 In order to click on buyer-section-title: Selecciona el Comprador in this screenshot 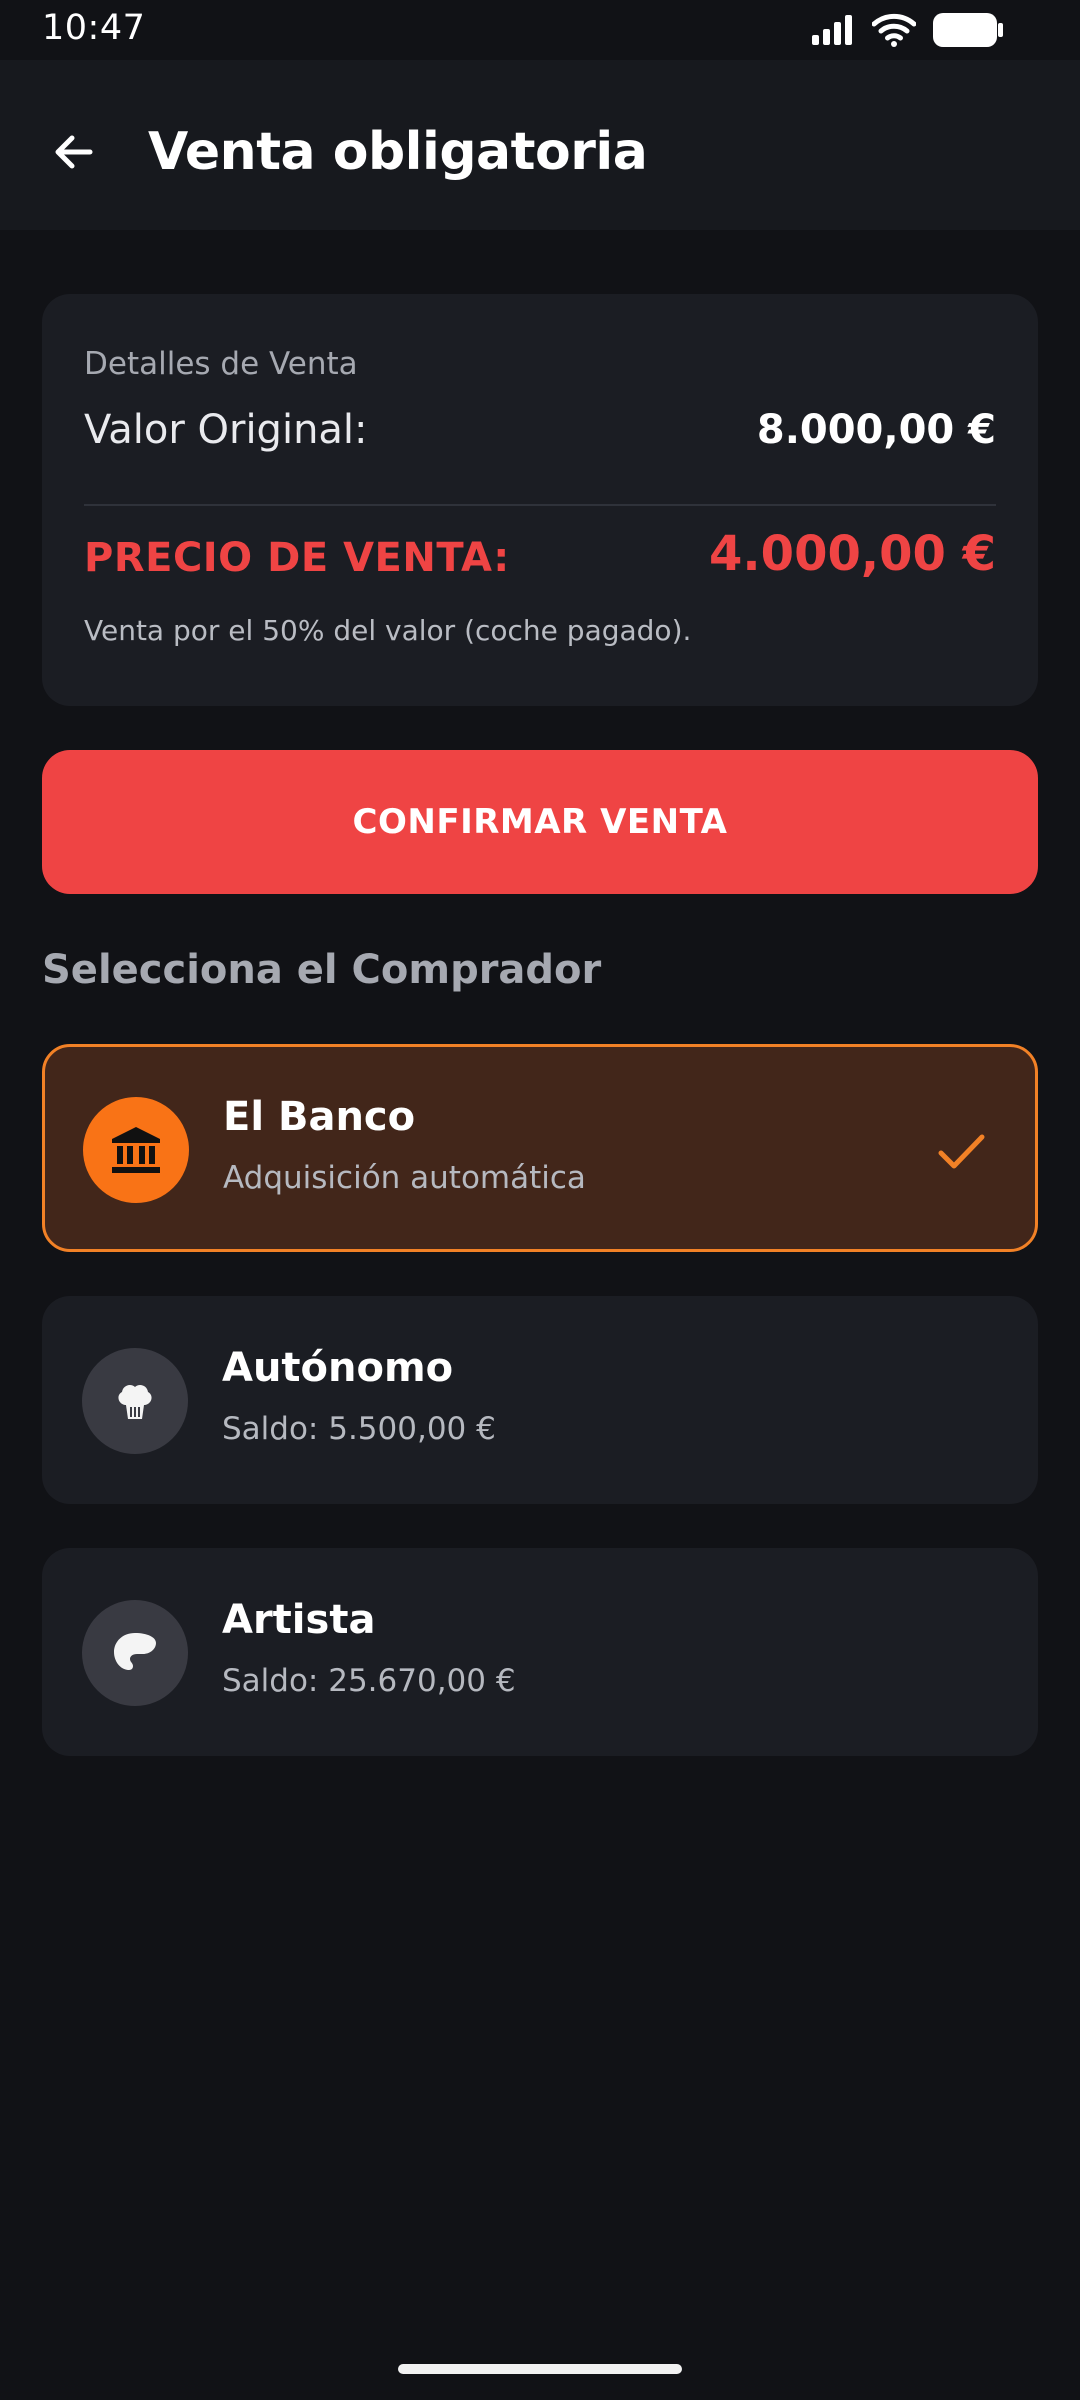, I will do `click(322, 970)`.